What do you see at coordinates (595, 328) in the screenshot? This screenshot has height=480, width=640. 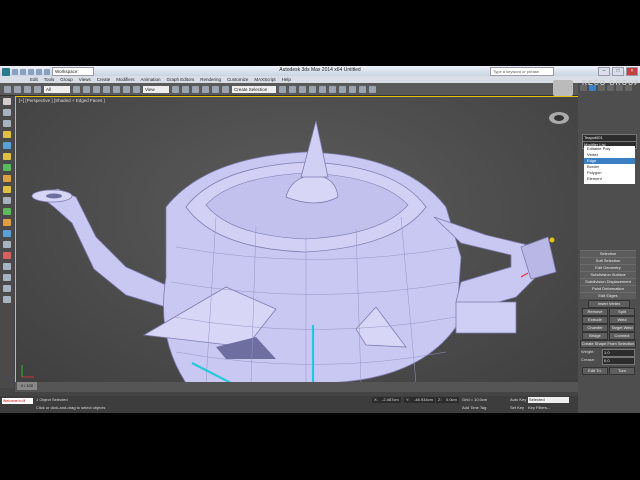 I see `chamfer-button: Chamfer` at bounding box center [595, 328].